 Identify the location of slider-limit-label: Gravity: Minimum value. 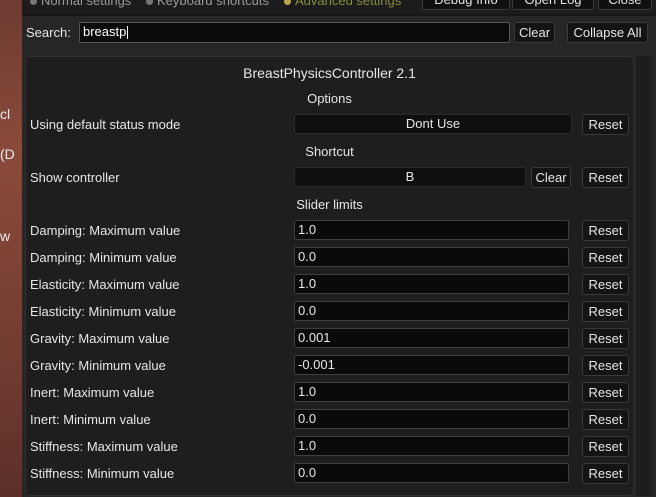
(98, 365).